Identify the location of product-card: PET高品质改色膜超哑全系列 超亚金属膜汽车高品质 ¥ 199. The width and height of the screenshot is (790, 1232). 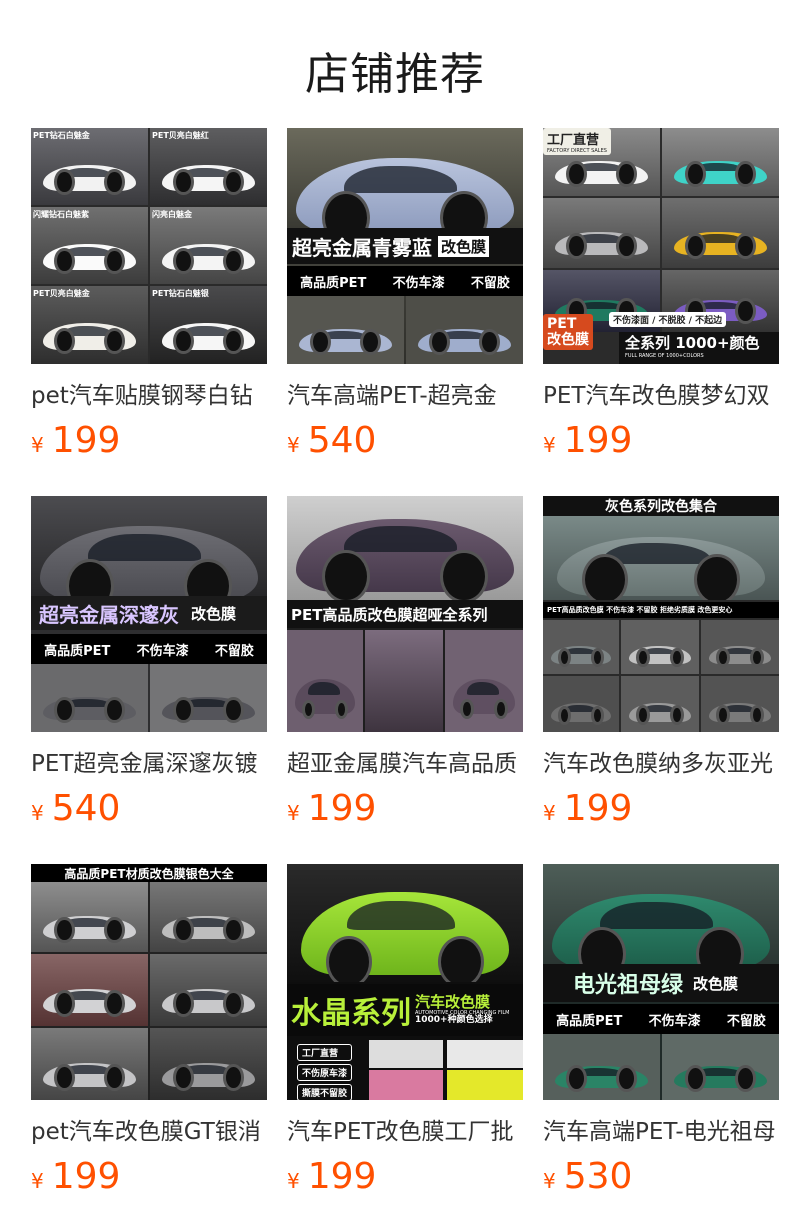
(405, 665).